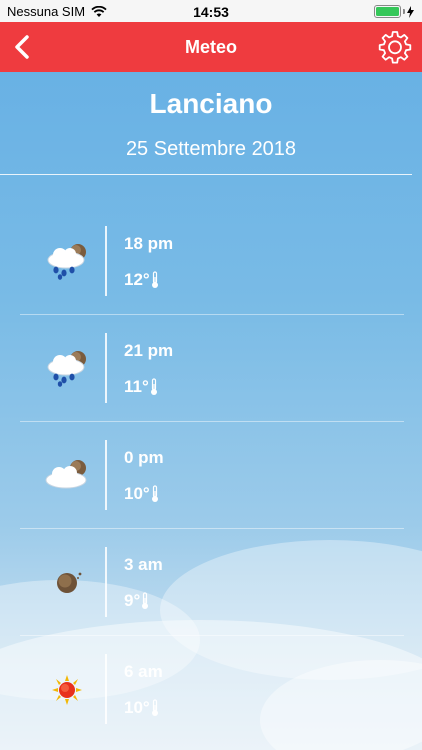 Image resolution: width=422 pixels, height=750 pixels. I want to click on battery-indicator, so click(394, 11).